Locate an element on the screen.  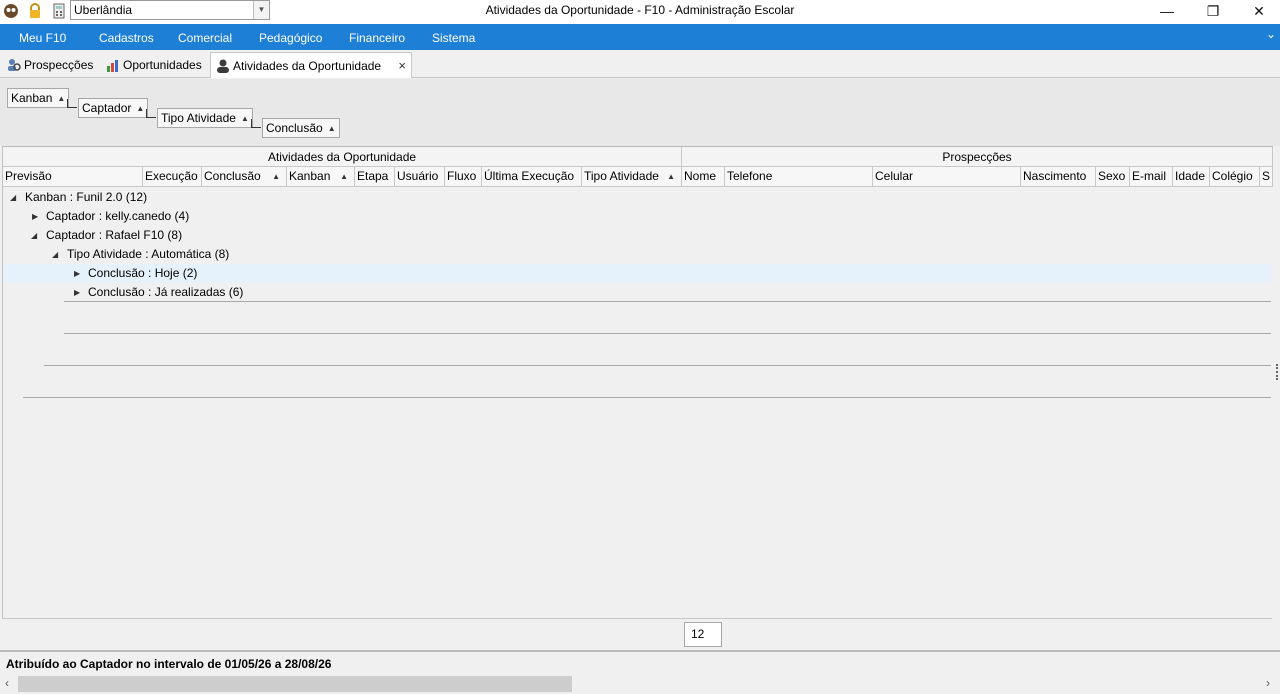
group-row-captador-rafael: ◢ Captador : Rafael F10 (8) is located at coordinates (637, 235).